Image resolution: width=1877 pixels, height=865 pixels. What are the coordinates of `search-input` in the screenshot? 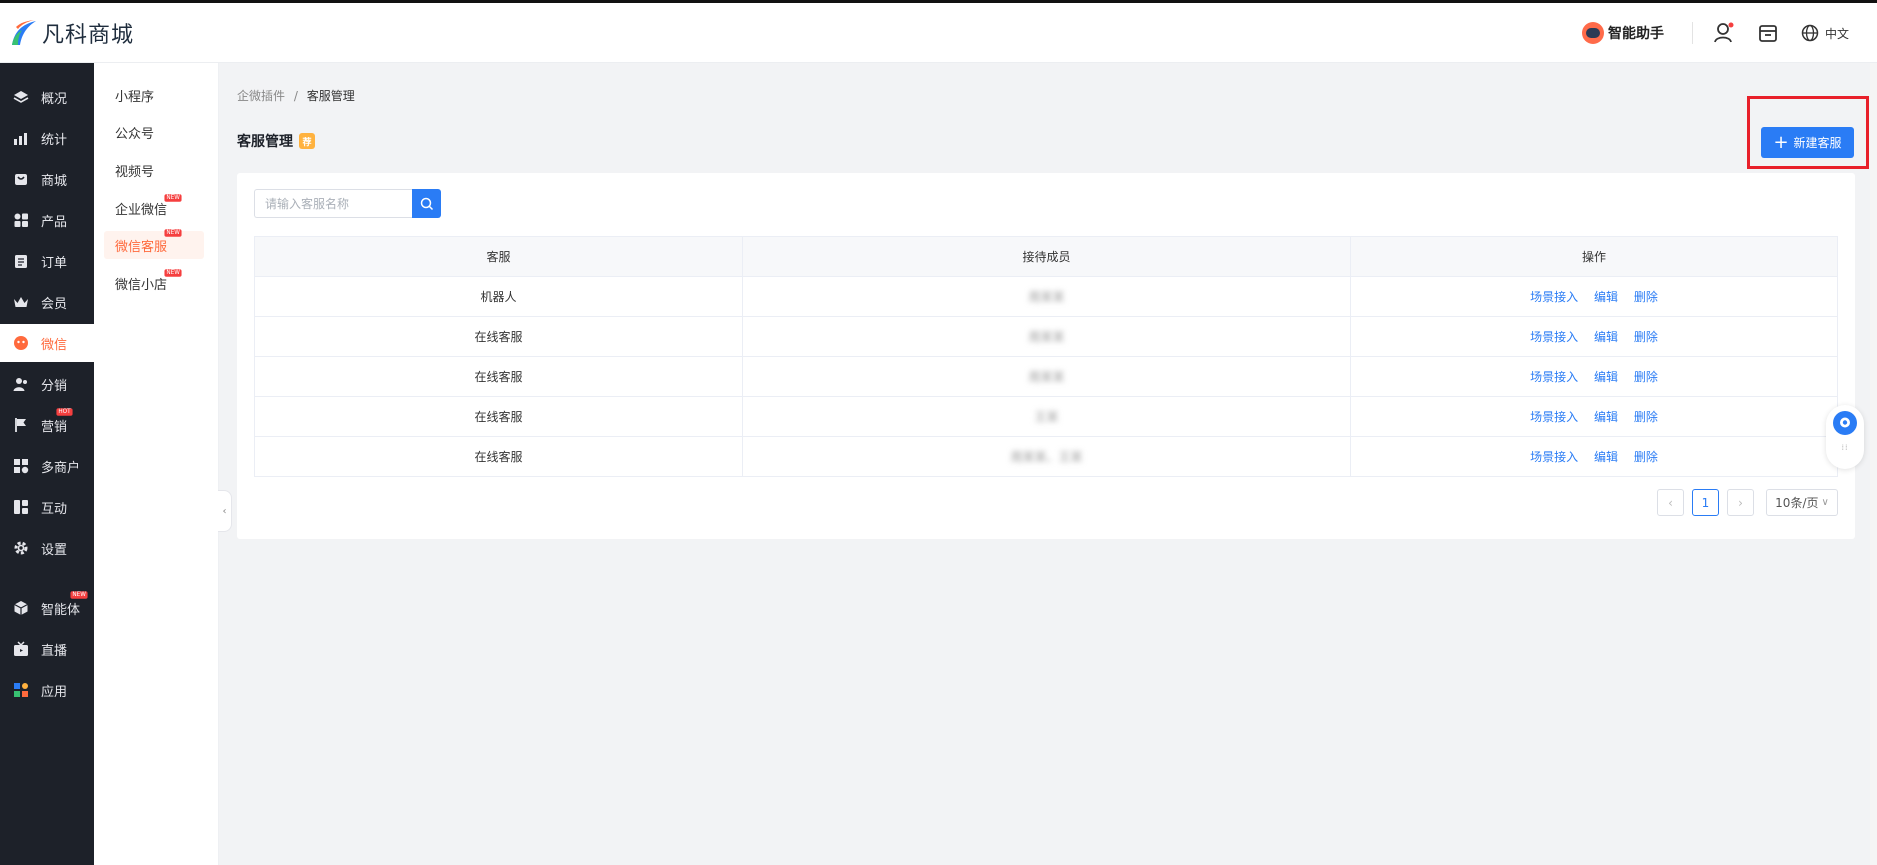 It's located at (333, 203).